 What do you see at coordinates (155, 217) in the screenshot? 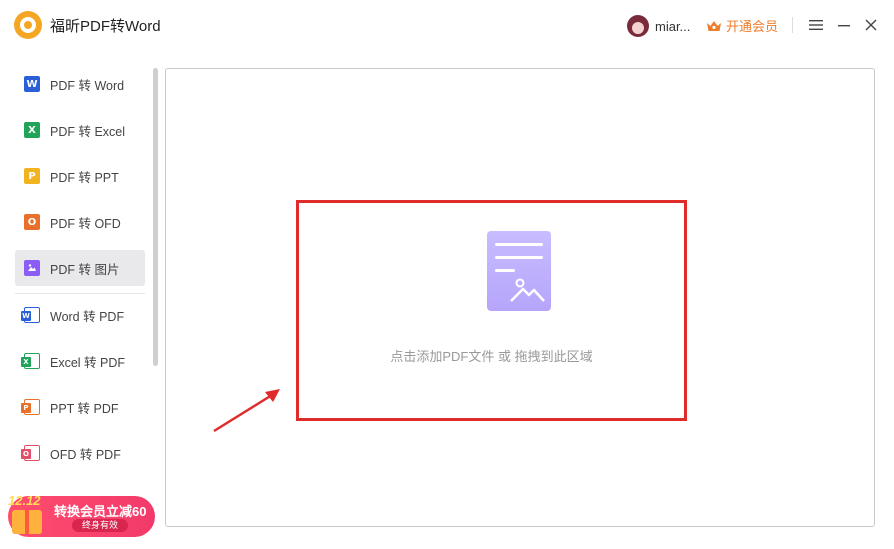
I see `sidebar-scrollbar` at bounding box center [155, 217].